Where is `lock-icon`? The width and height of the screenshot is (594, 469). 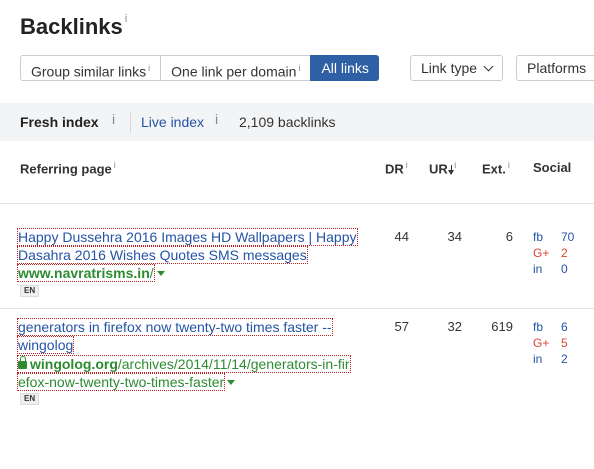 lock-icon is located at coordinates (22, 362).